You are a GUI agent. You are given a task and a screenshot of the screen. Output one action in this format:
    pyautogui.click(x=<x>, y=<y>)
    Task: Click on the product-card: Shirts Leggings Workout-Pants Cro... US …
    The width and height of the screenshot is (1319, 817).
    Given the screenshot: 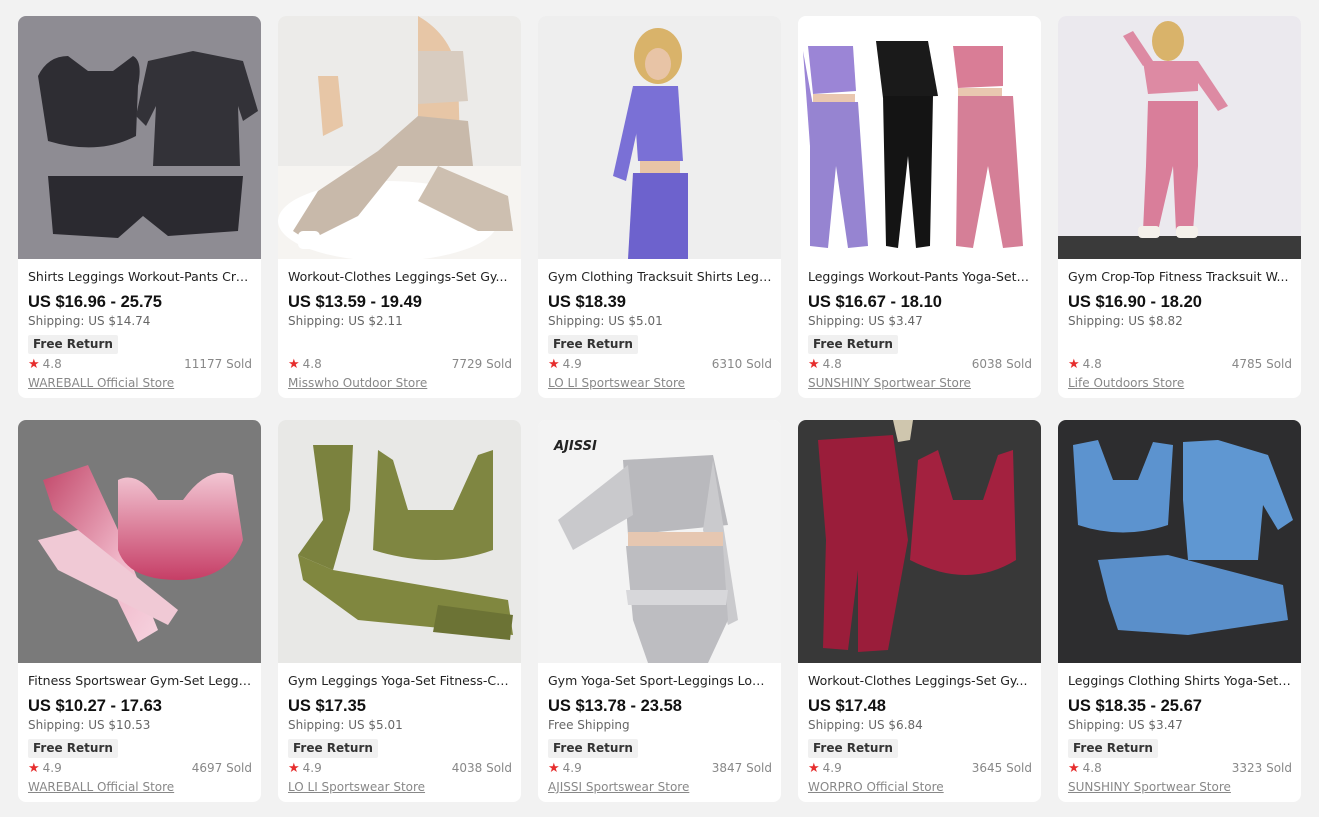 What is the action you would take?
    pyautogui.click(x=139, y=207)
    